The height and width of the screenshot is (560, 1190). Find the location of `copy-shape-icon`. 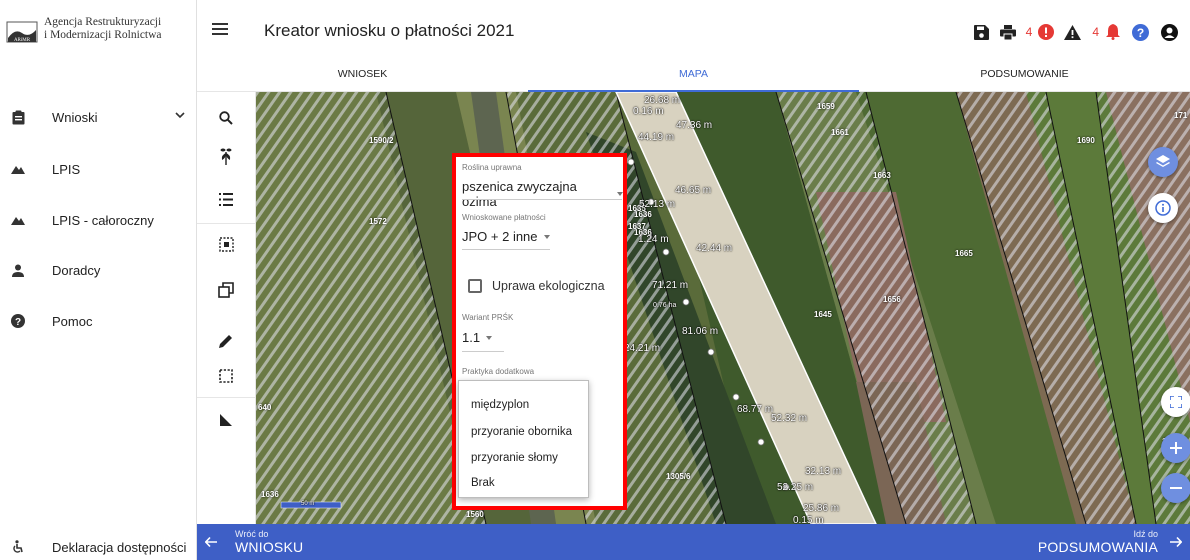

copy-shape-icon is located at coordinates (226, 290).